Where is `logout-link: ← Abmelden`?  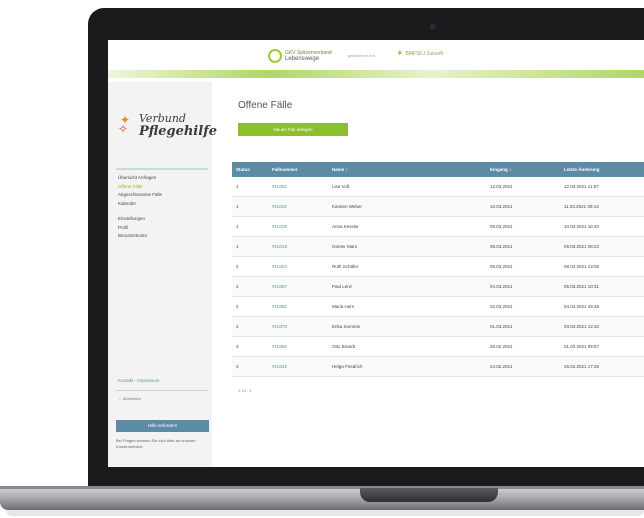 logout-link: ← Abmelden is located at coordinates (129, 398).